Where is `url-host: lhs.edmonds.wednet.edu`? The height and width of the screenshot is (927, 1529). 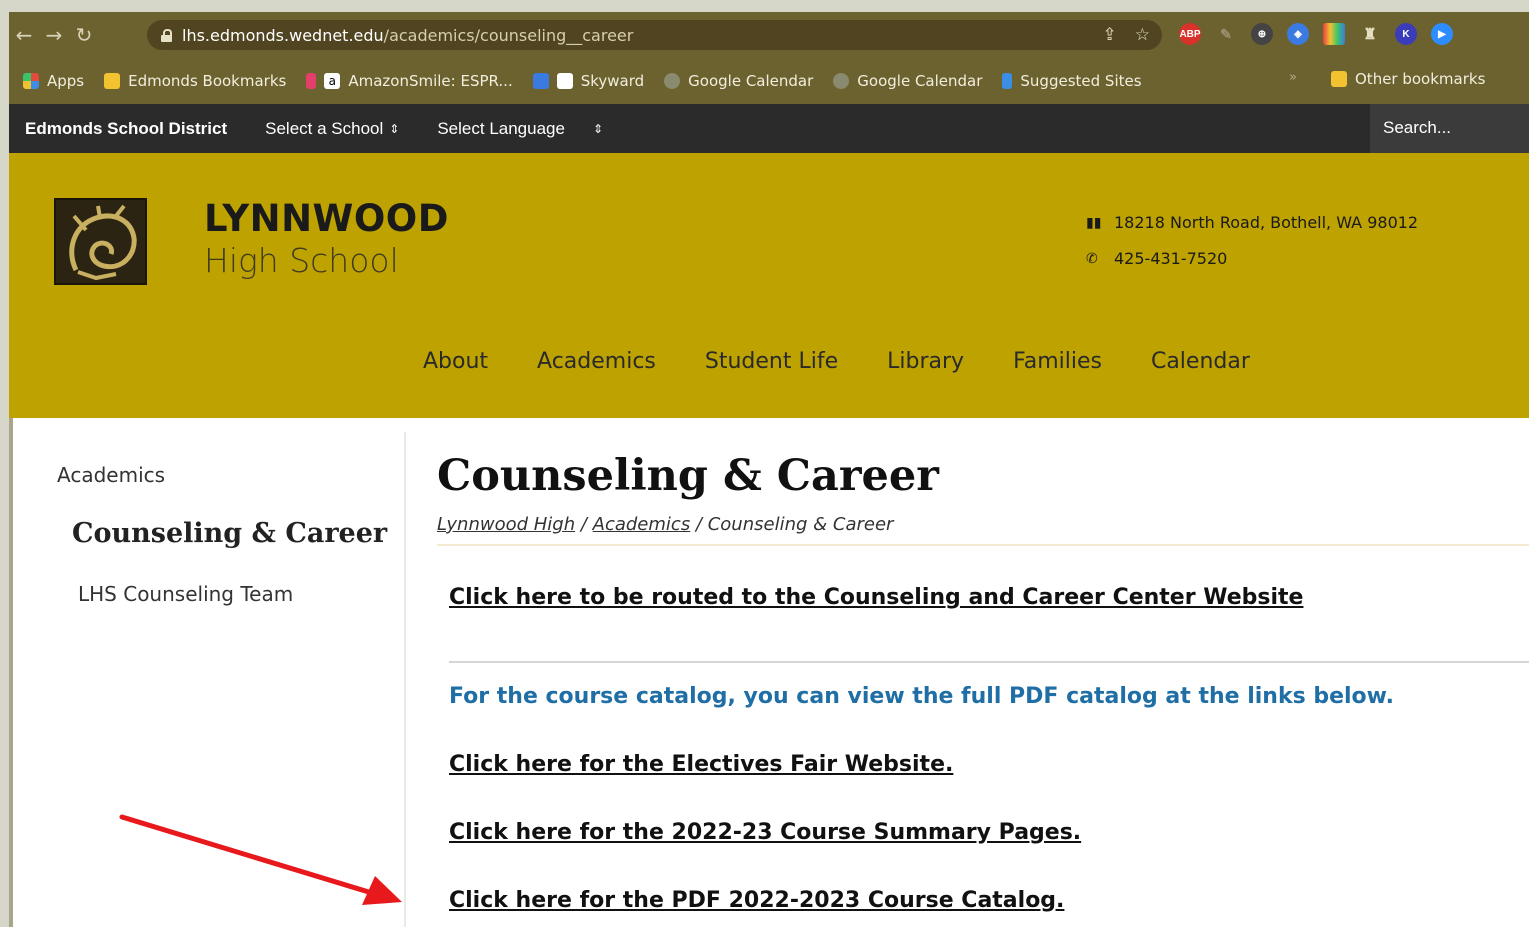 url-host: lhs.edmonds.wednet.edu is located at coordinates (283, 35).